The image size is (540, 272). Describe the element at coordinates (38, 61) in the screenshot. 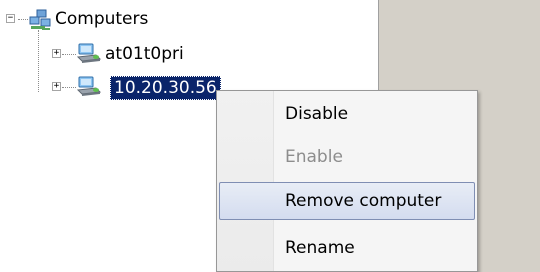

I see `tree-line-vertical` at that location.